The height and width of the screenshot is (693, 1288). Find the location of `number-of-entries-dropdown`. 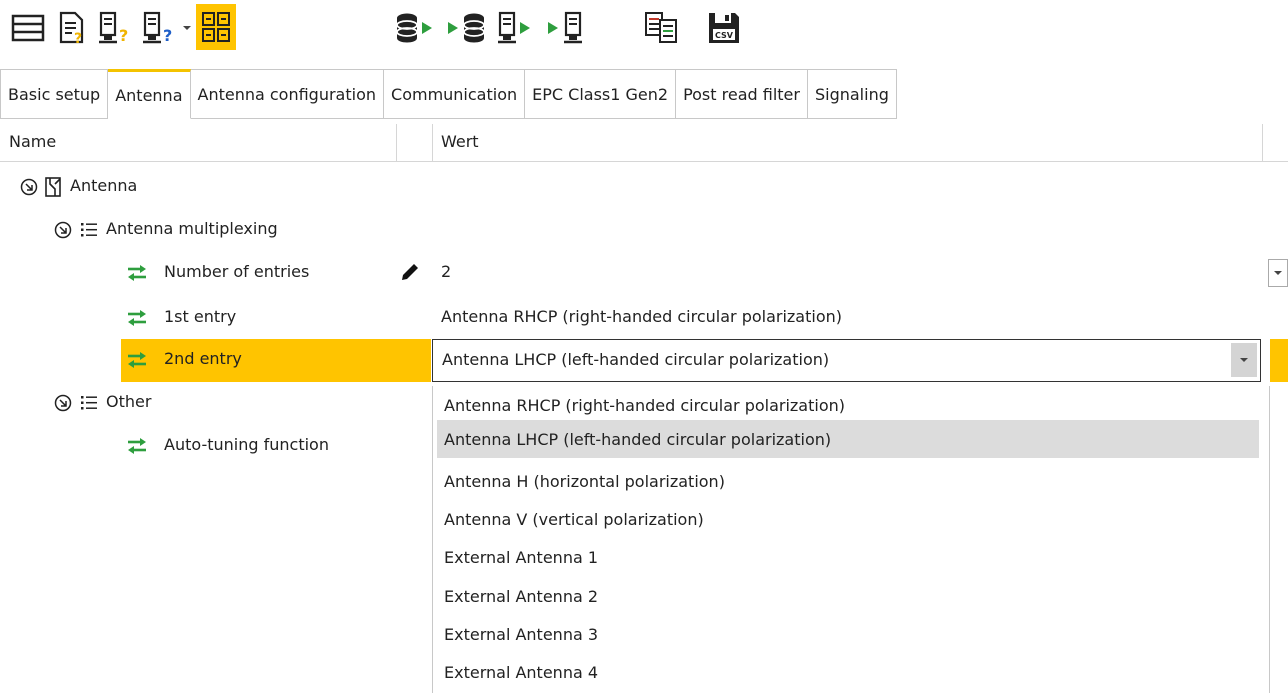

number-of-entries-dropdown is located at coordinates (1278, 273).